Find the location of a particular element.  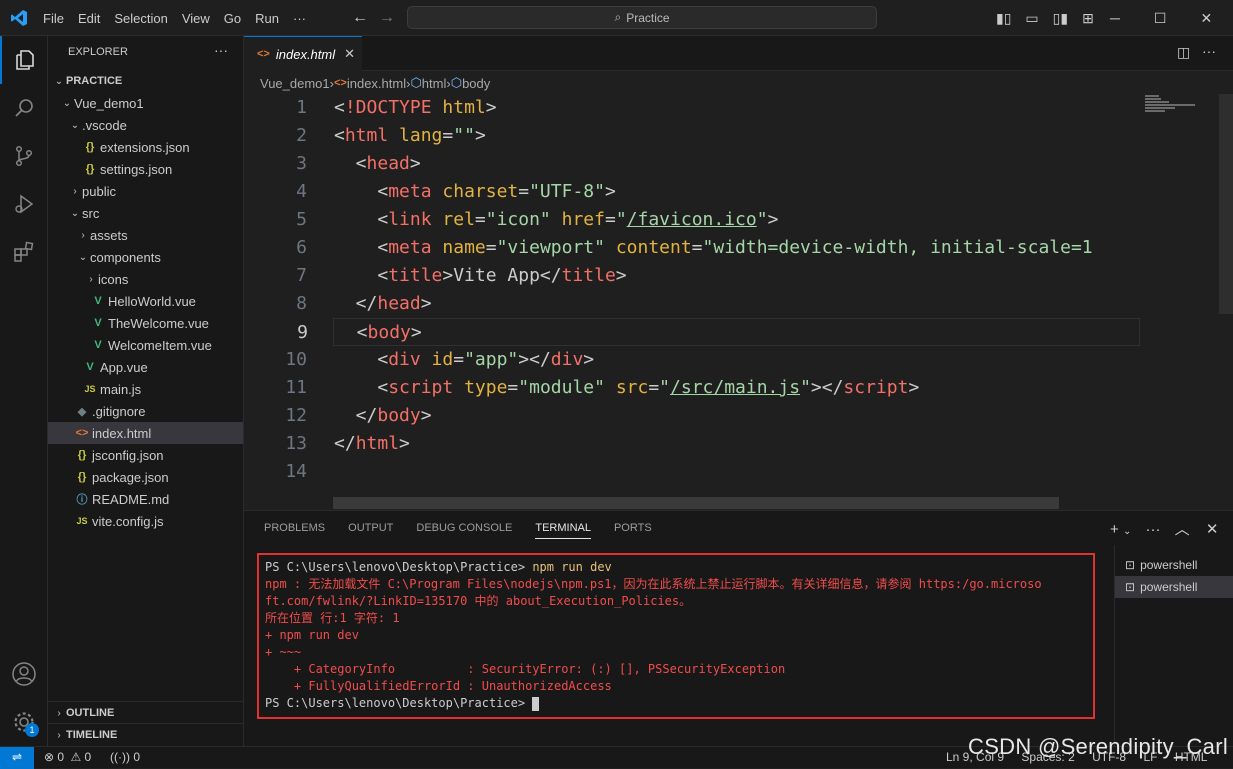

code-line: 8 </head> is located at coordinates (738, 304).